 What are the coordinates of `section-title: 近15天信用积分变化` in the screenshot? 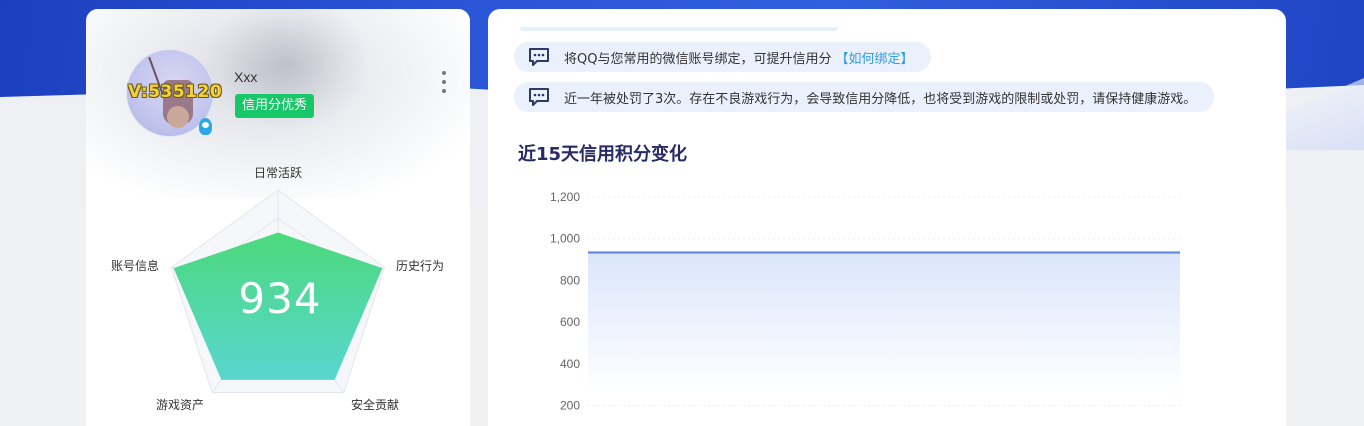 It's located at (603, 154).